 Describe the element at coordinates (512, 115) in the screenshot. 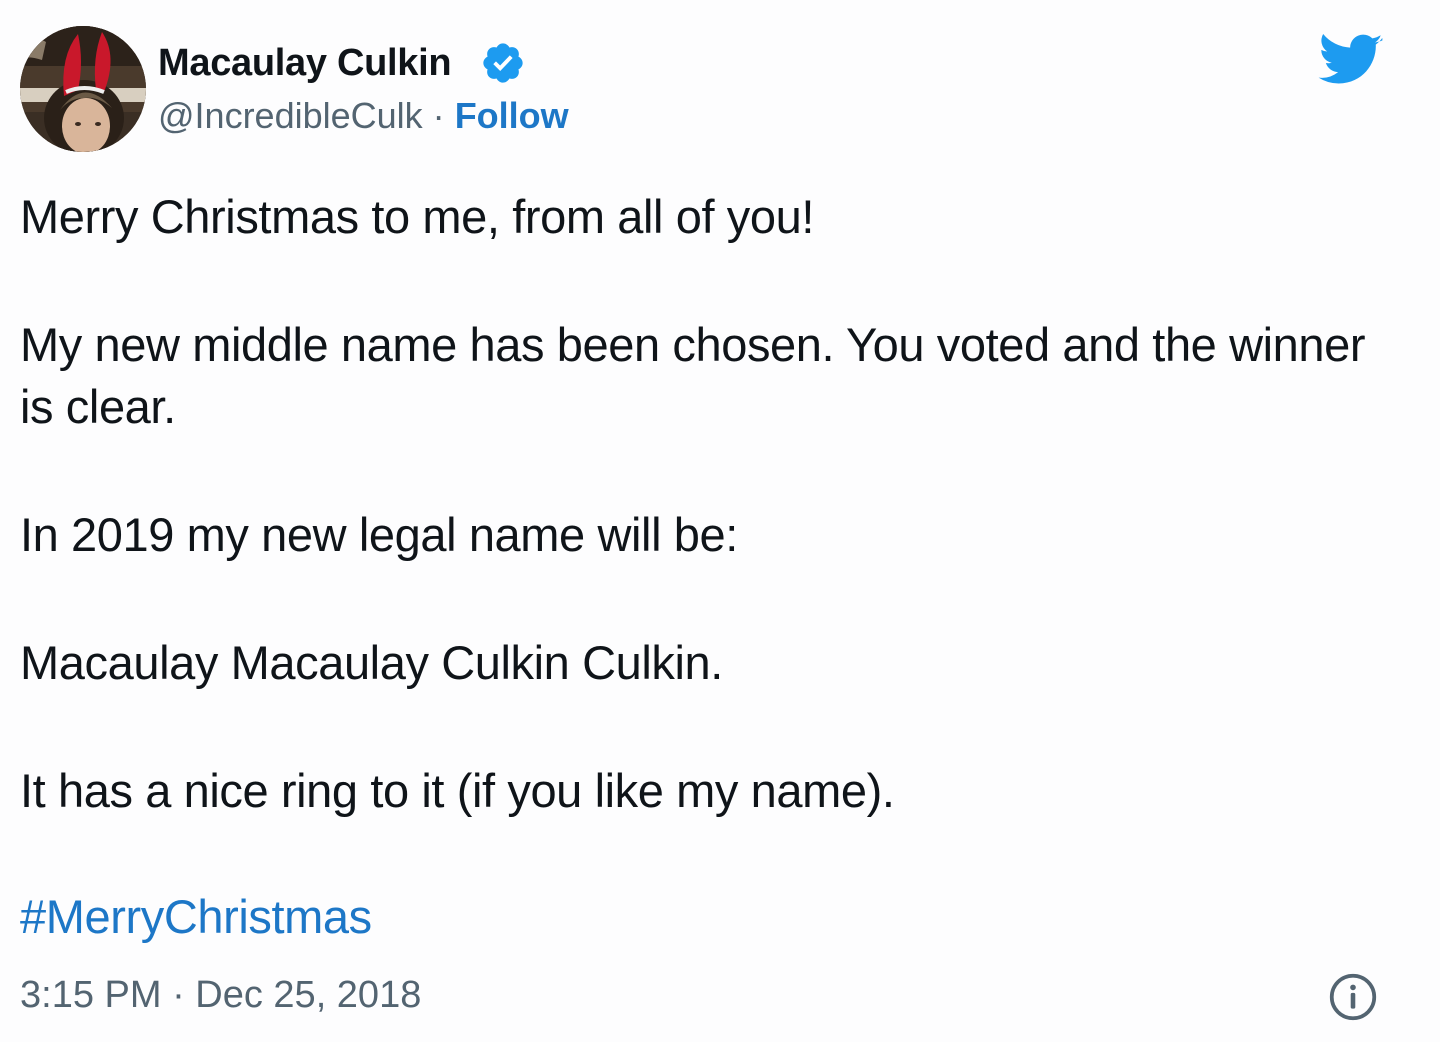

I see `follow-button: Follow` at that location.